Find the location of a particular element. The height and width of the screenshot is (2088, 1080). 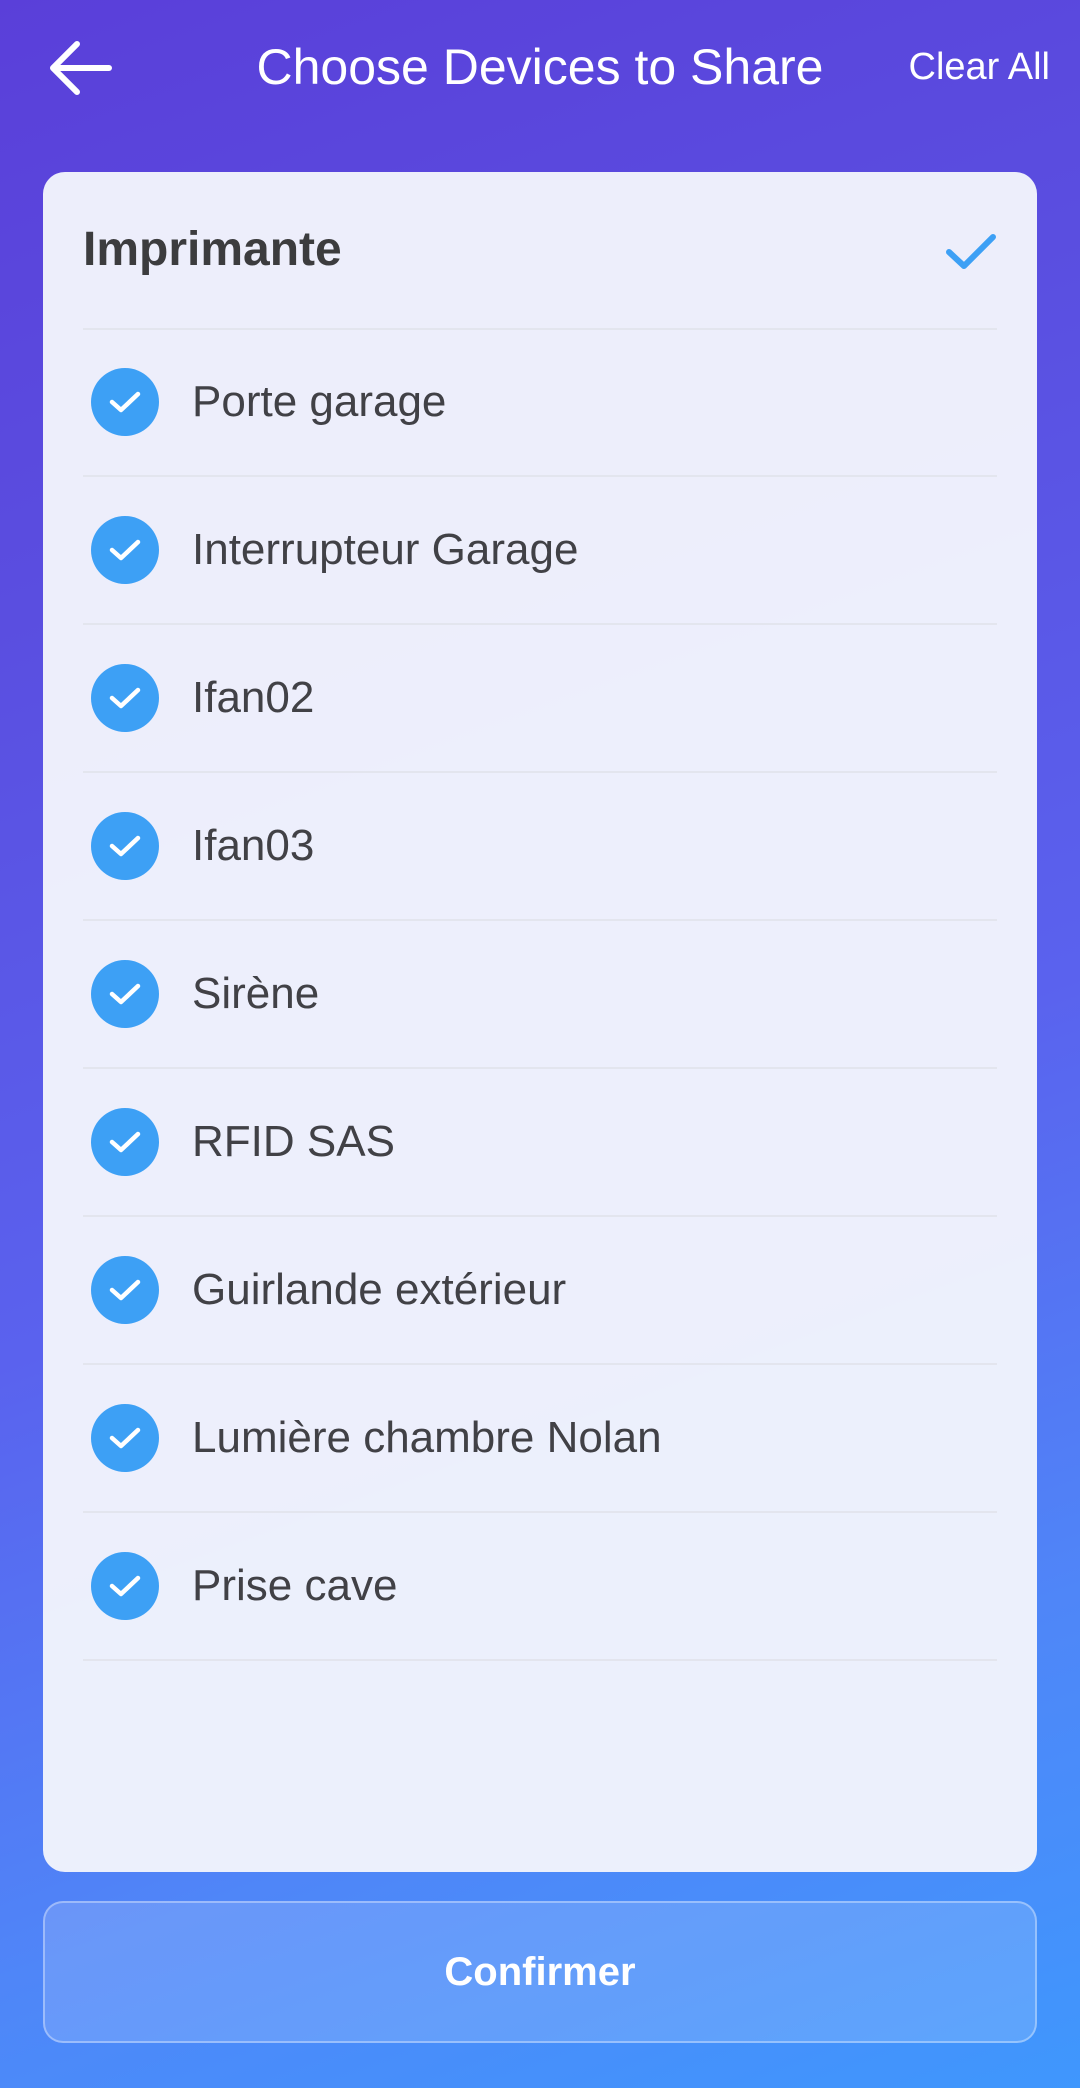

device-label: Prise cave is located at coordinates (295, 1585).